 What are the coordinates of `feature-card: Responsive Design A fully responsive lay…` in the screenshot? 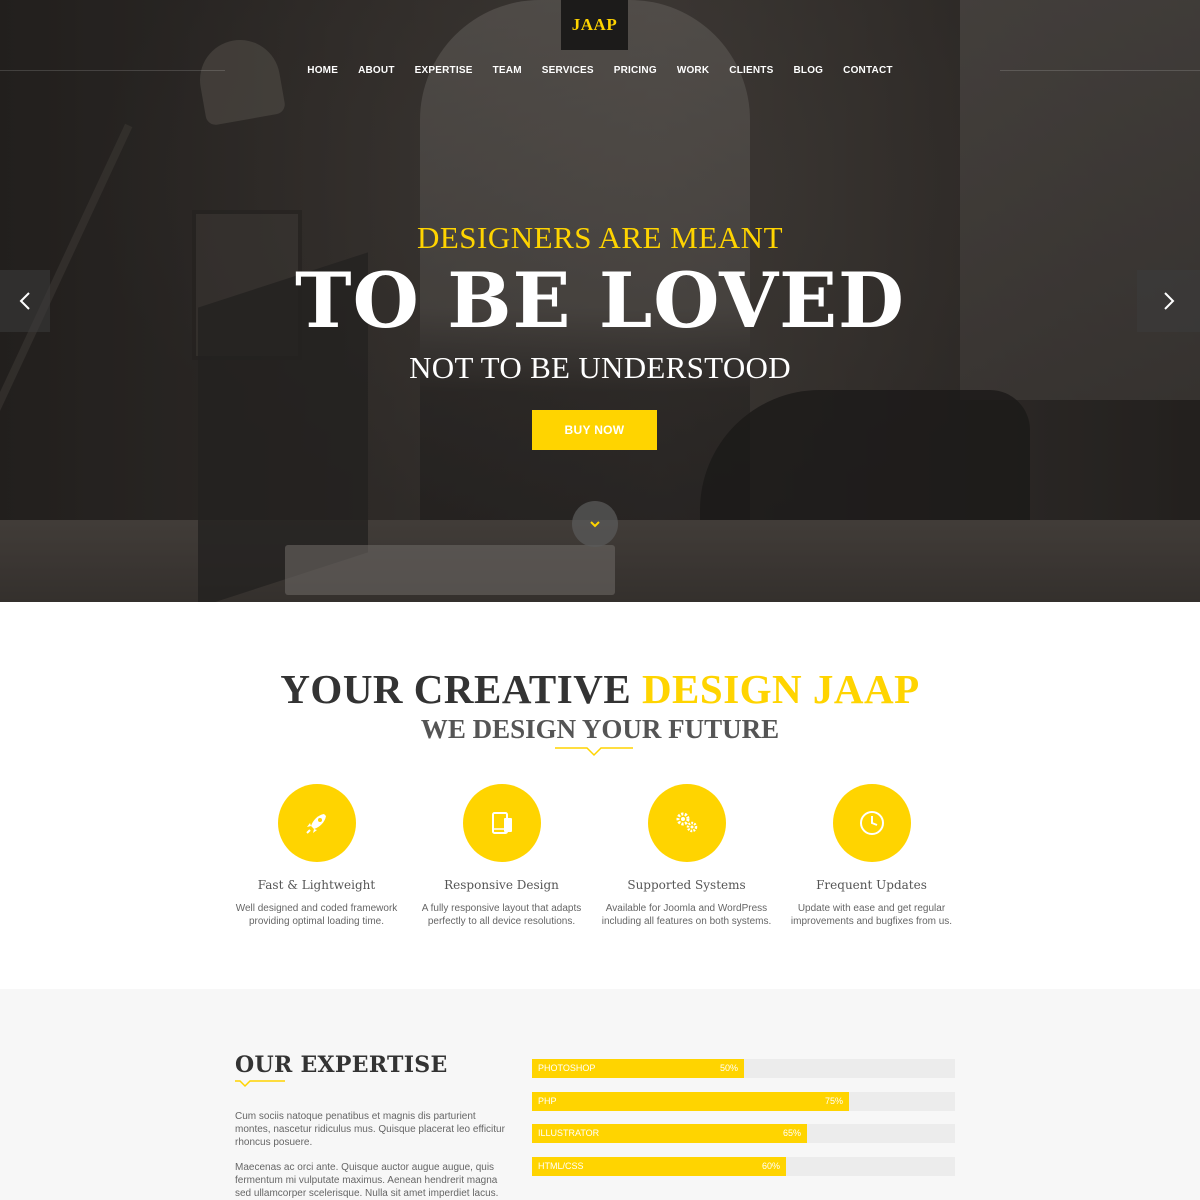 It's located at (501, 856).